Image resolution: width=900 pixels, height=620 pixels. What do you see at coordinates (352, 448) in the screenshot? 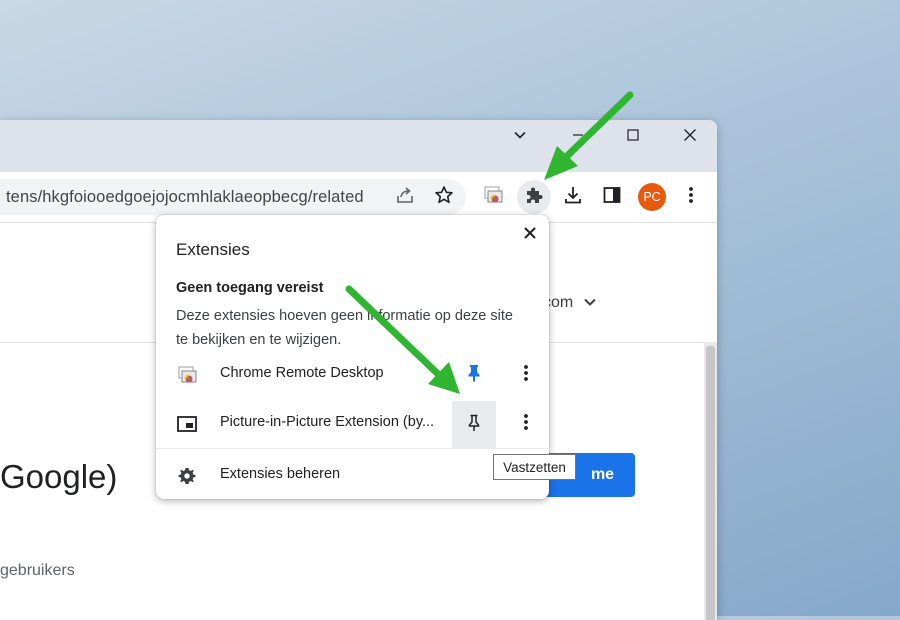
I see `popup-divider` at bounding box center [352, 448].